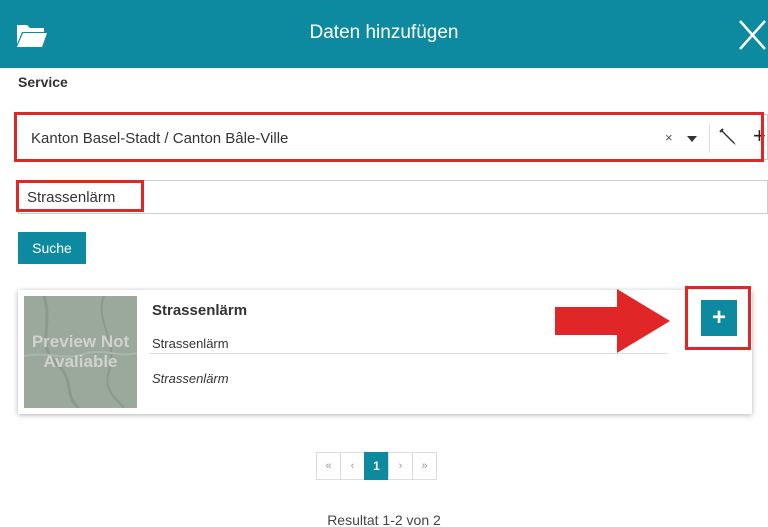 This screenshot has height=527, width=768. I want to click on result-description: Strassenlärm, so click(190, 378).